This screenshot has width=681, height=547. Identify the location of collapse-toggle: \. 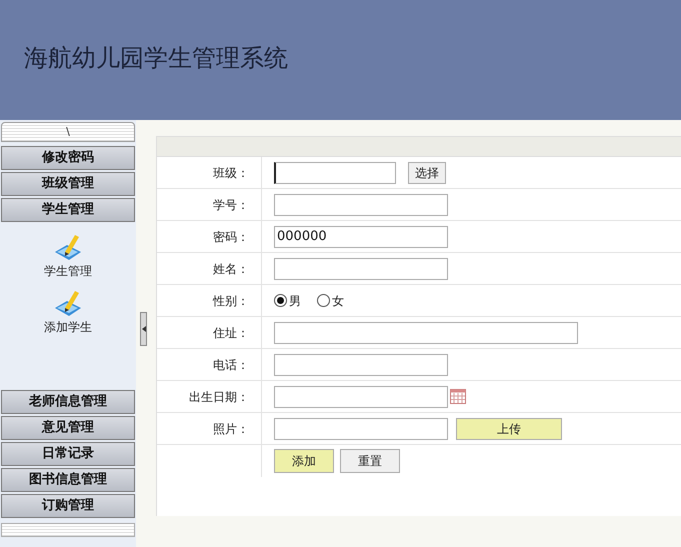
(68, 132).